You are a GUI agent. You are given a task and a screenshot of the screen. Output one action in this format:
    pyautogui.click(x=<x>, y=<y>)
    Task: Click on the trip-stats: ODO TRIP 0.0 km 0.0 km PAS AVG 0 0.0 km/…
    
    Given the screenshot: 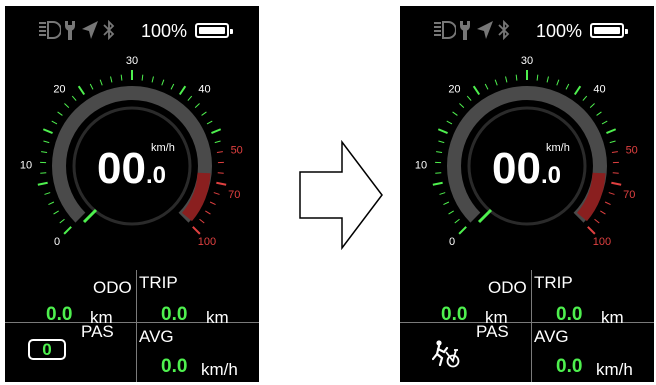 What is the action you would take?
    pyautogui.click(x=132, y=319)
    